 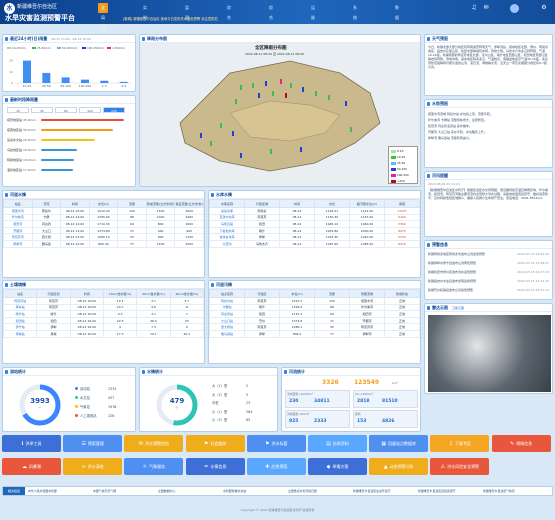 I want to click on nav-ops: 运维监控, so click(x=313, y=21).